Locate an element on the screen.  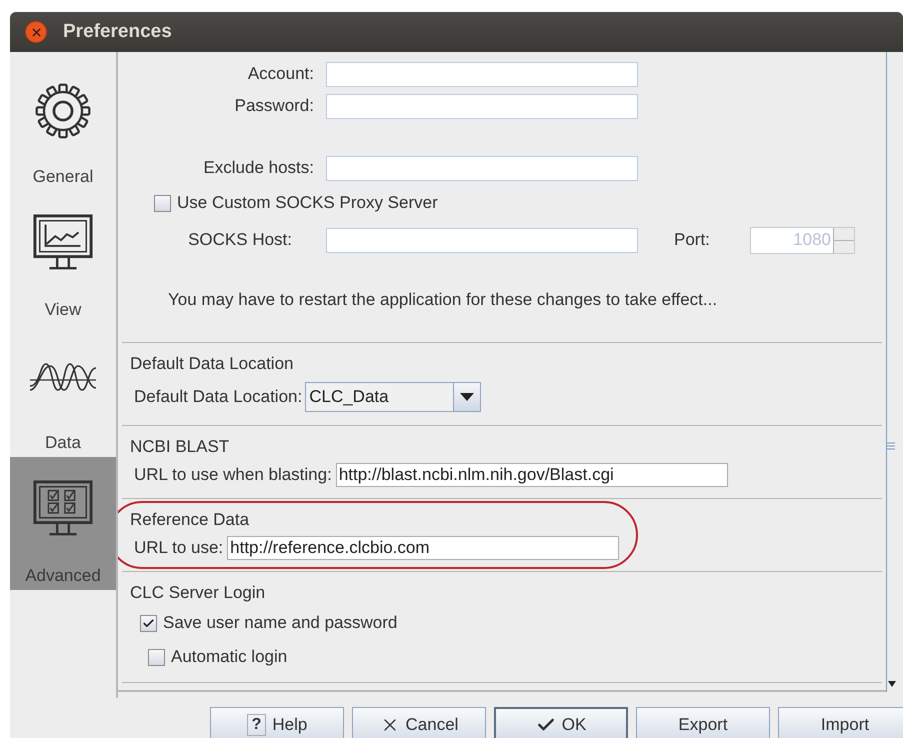
url-field: http://blast.ncbi.nlm.nih.gov/Blast.cgi is located at coordinates (532, 475).